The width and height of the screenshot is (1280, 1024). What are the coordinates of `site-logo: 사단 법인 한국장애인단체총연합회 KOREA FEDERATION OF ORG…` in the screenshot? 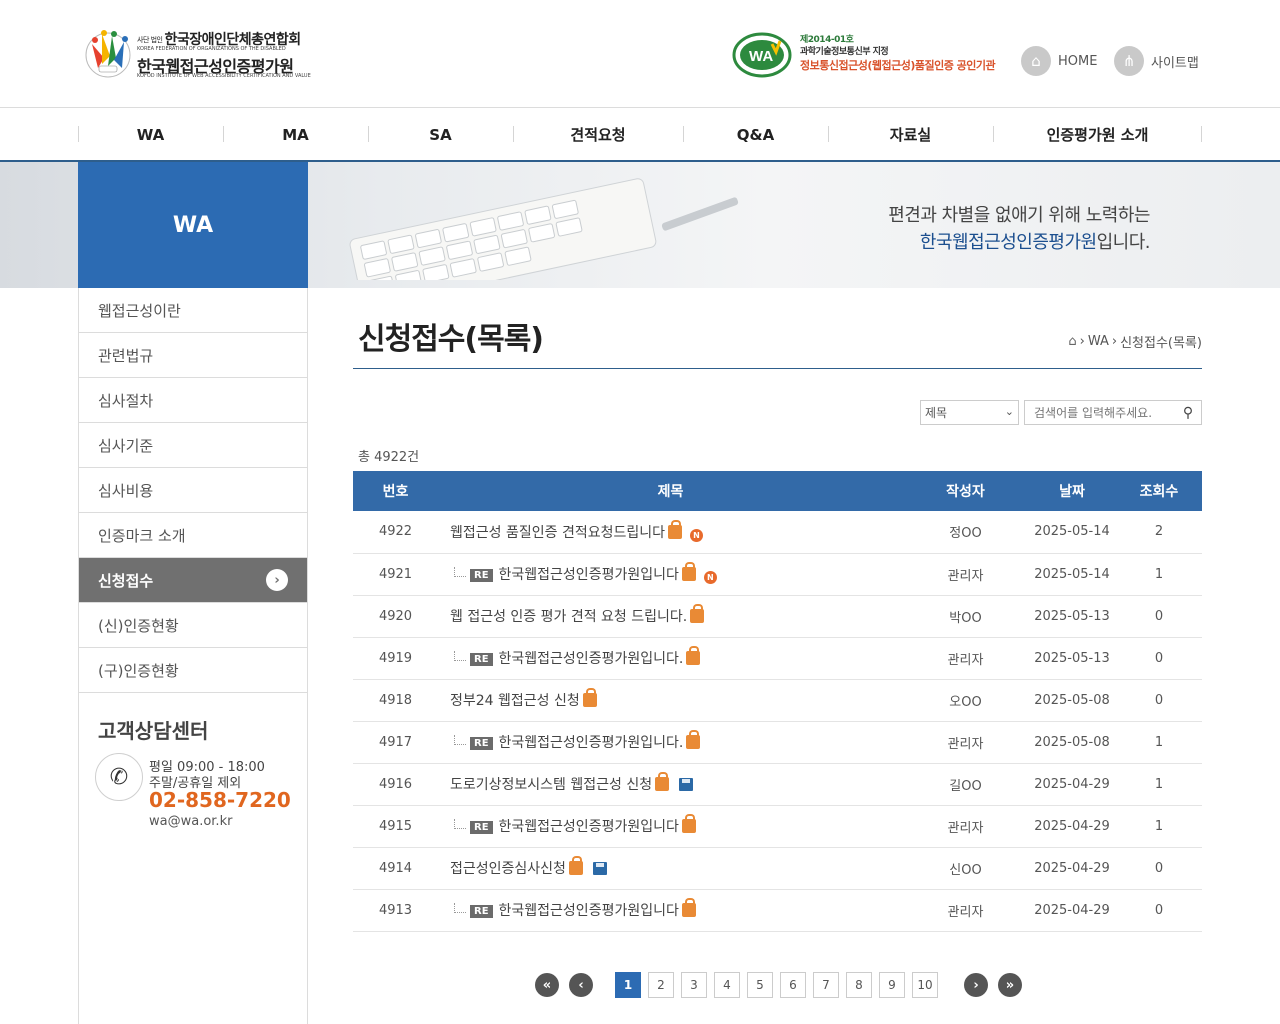 It's located at (196, 55).